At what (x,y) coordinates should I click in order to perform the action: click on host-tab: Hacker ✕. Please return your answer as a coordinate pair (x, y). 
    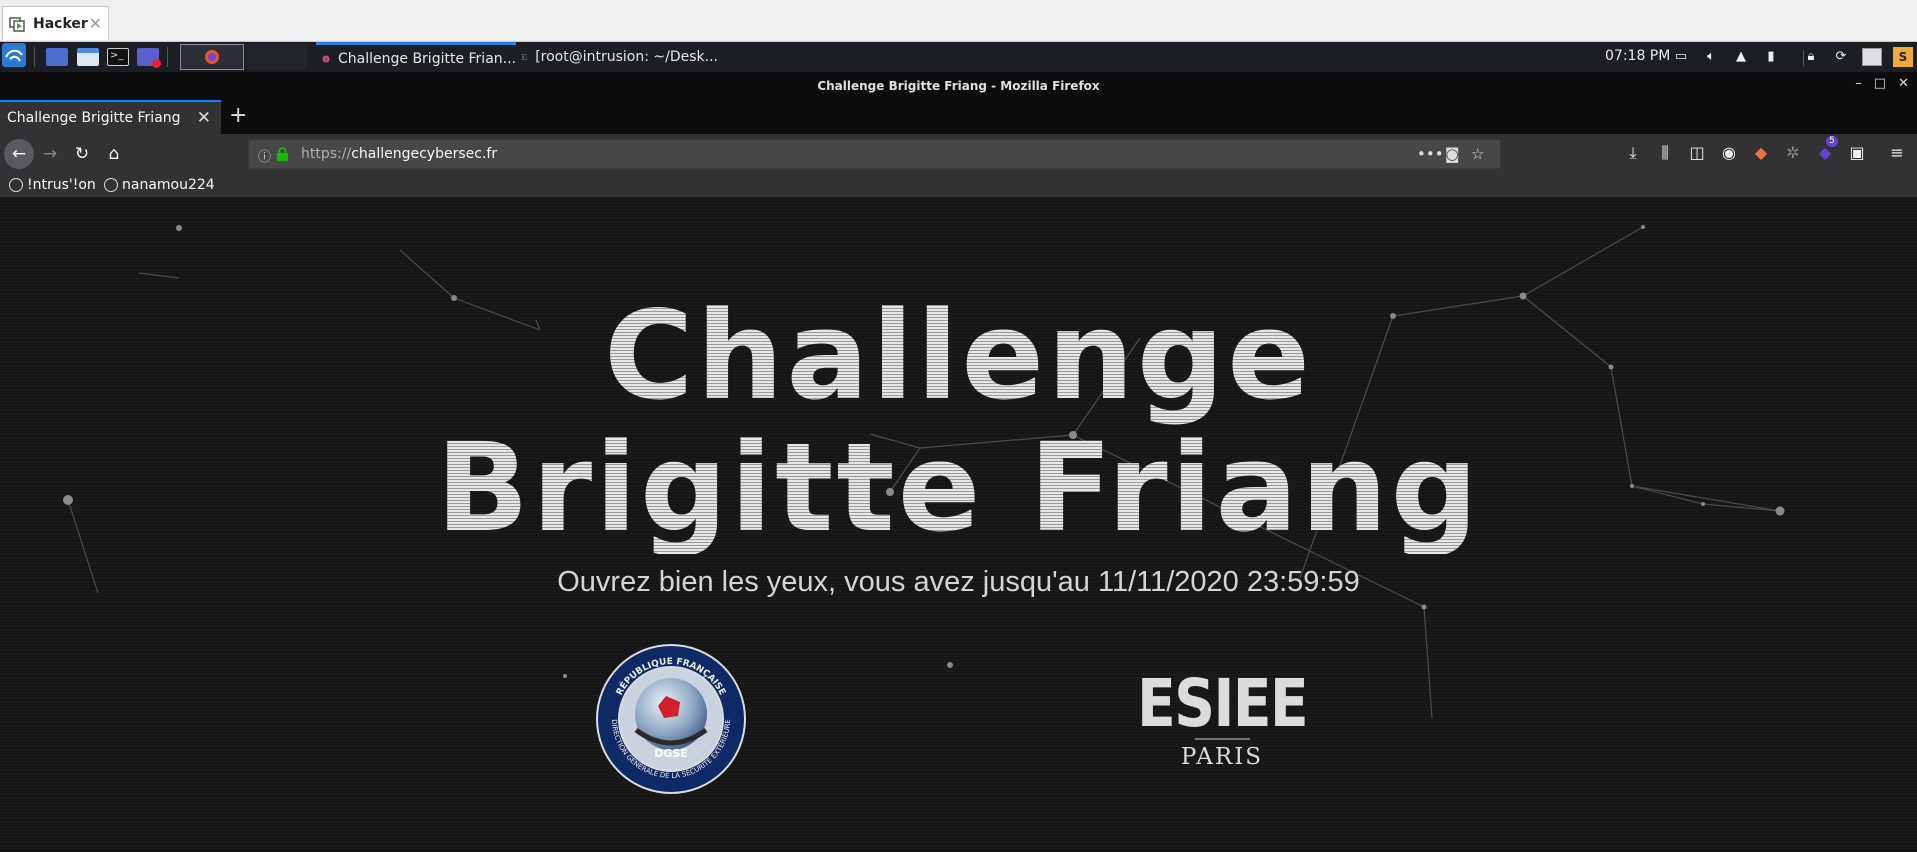
    Looking at the image, I should click on (55, 23).